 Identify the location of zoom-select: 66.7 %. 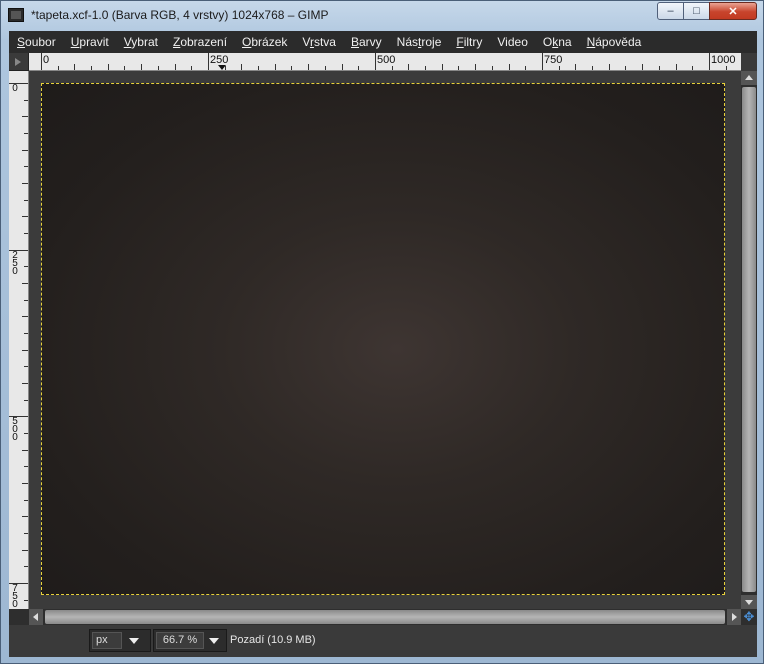
(190, 640).